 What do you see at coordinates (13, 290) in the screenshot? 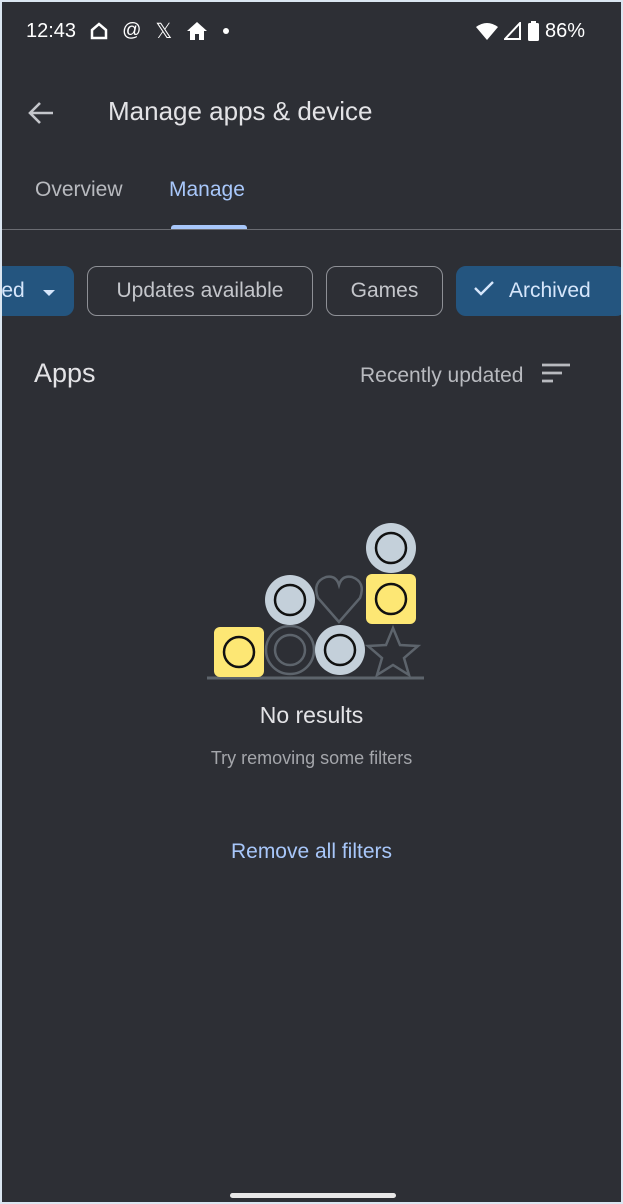
I see `chip-label: ed` at bounding box center [13, 290].